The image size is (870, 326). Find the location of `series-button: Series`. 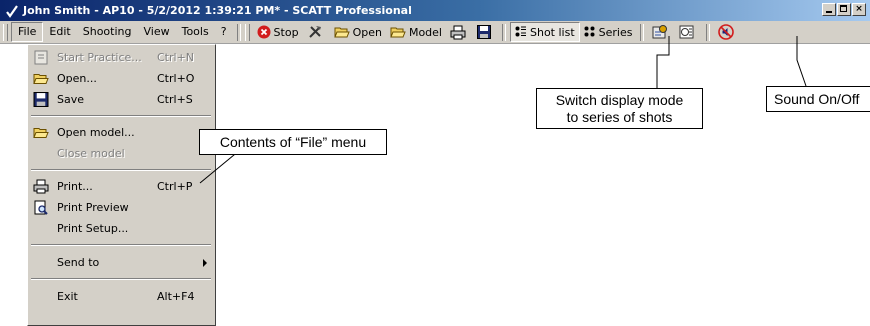

series-button: Series is located at coordinates (608, 32).